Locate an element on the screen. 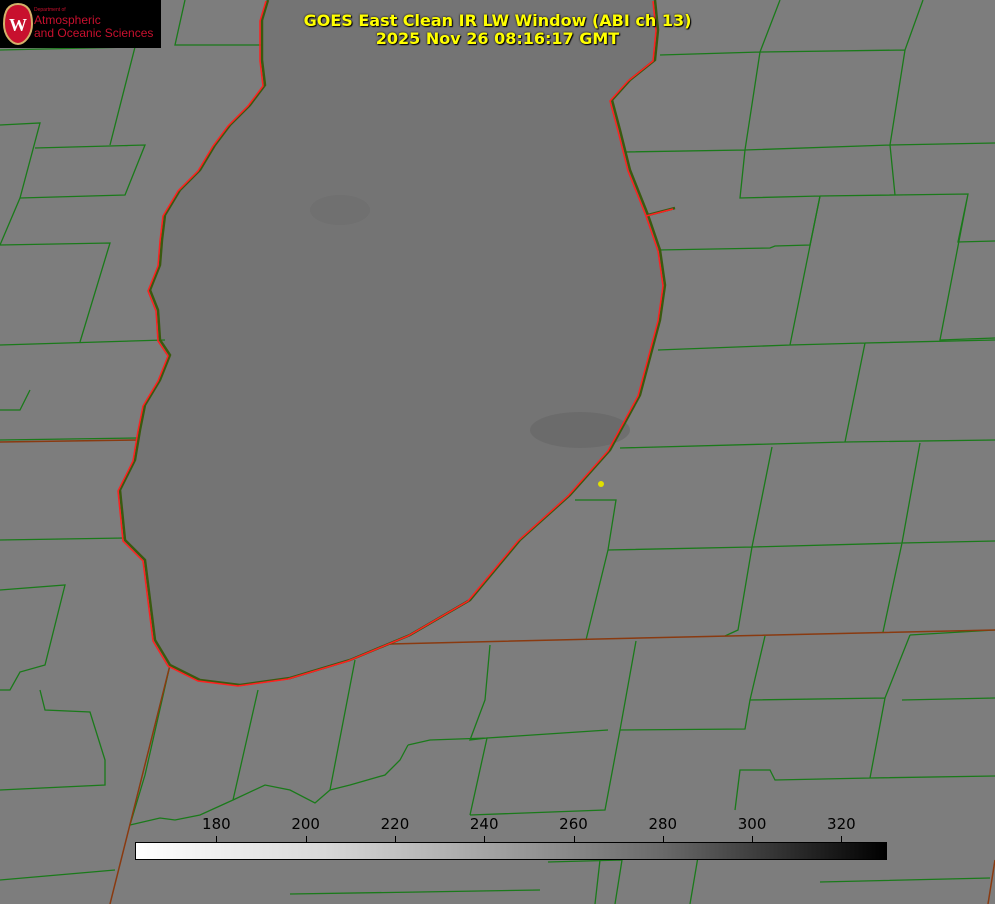 This screenshot has height=904, width=995. image-title: GOES East Clean IR LW Window (ABI ch 13) is located at coordinates (497, 20).